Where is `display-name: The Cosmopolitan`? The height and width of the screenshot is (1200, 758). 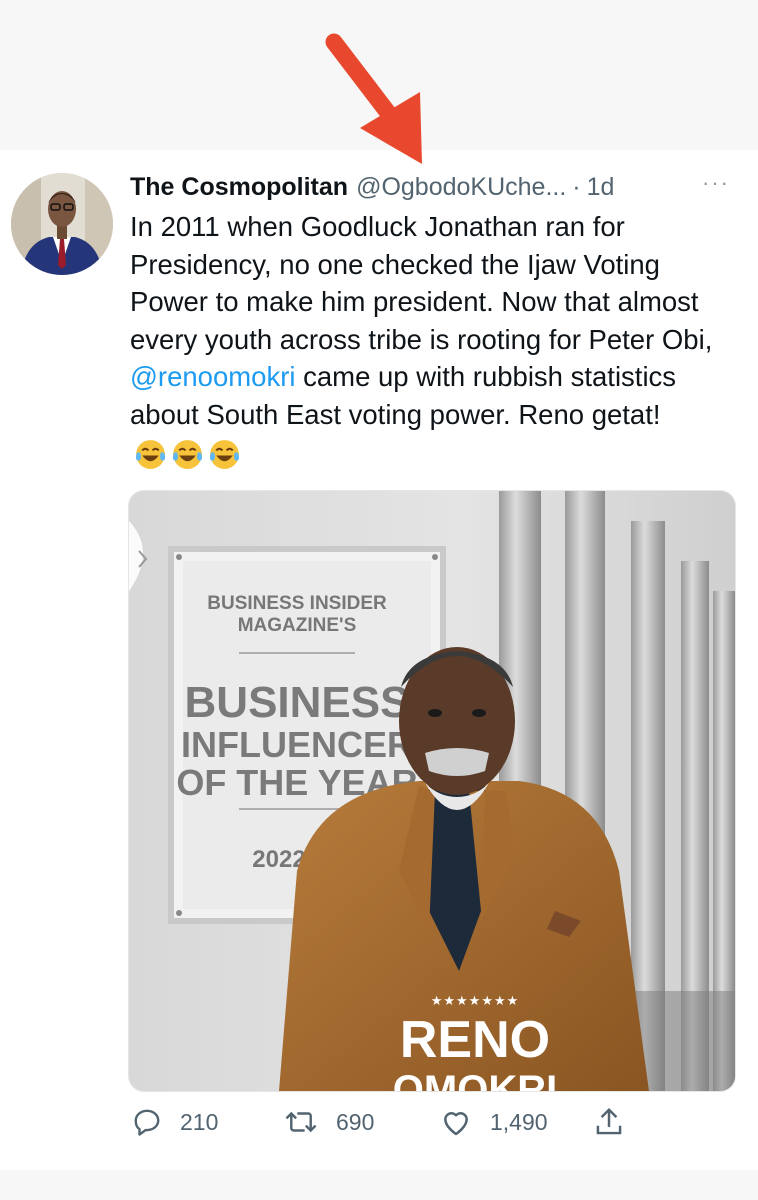 display-name: The Cosmopolitan is located at coordinates (239, 187).